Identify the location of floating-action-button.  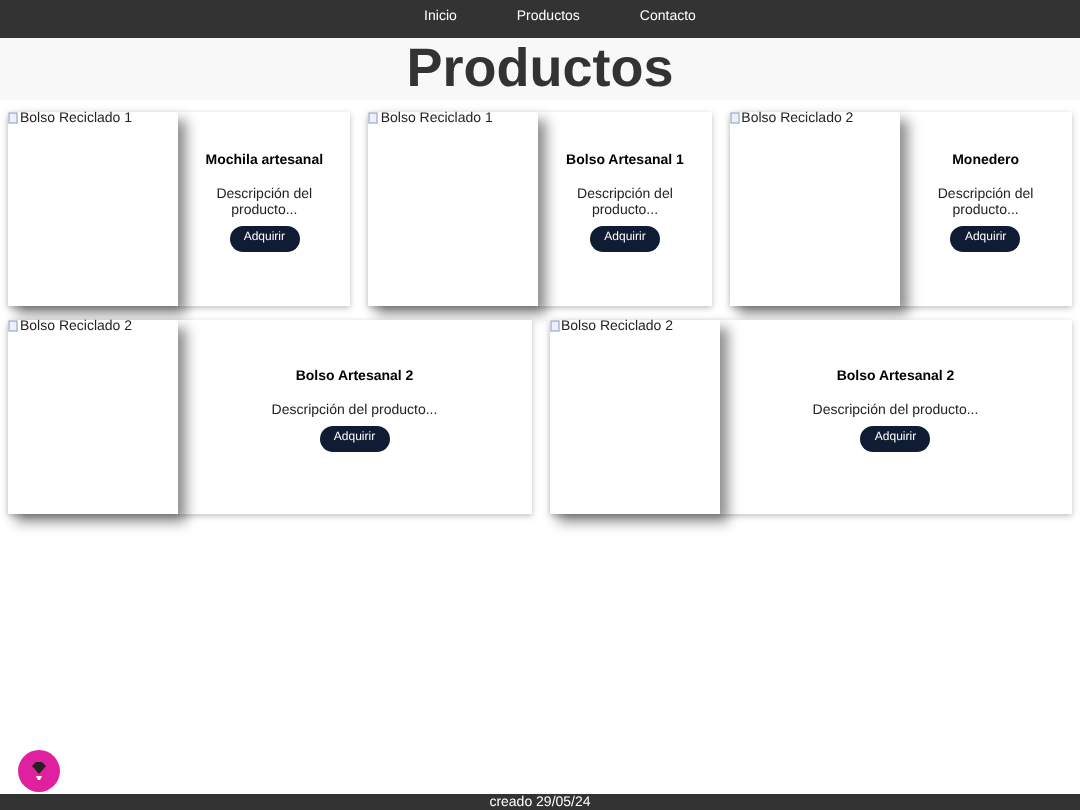
(39, 771).